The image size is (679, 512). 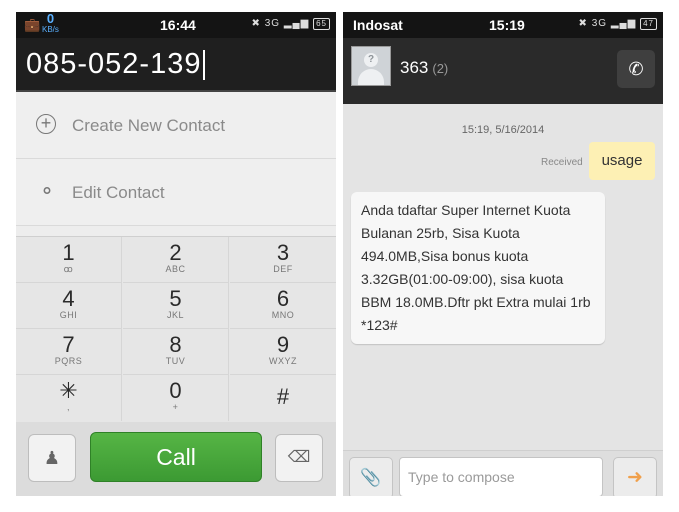 I want to click on key-8: 8 TUV, so click(x=176, y=352).